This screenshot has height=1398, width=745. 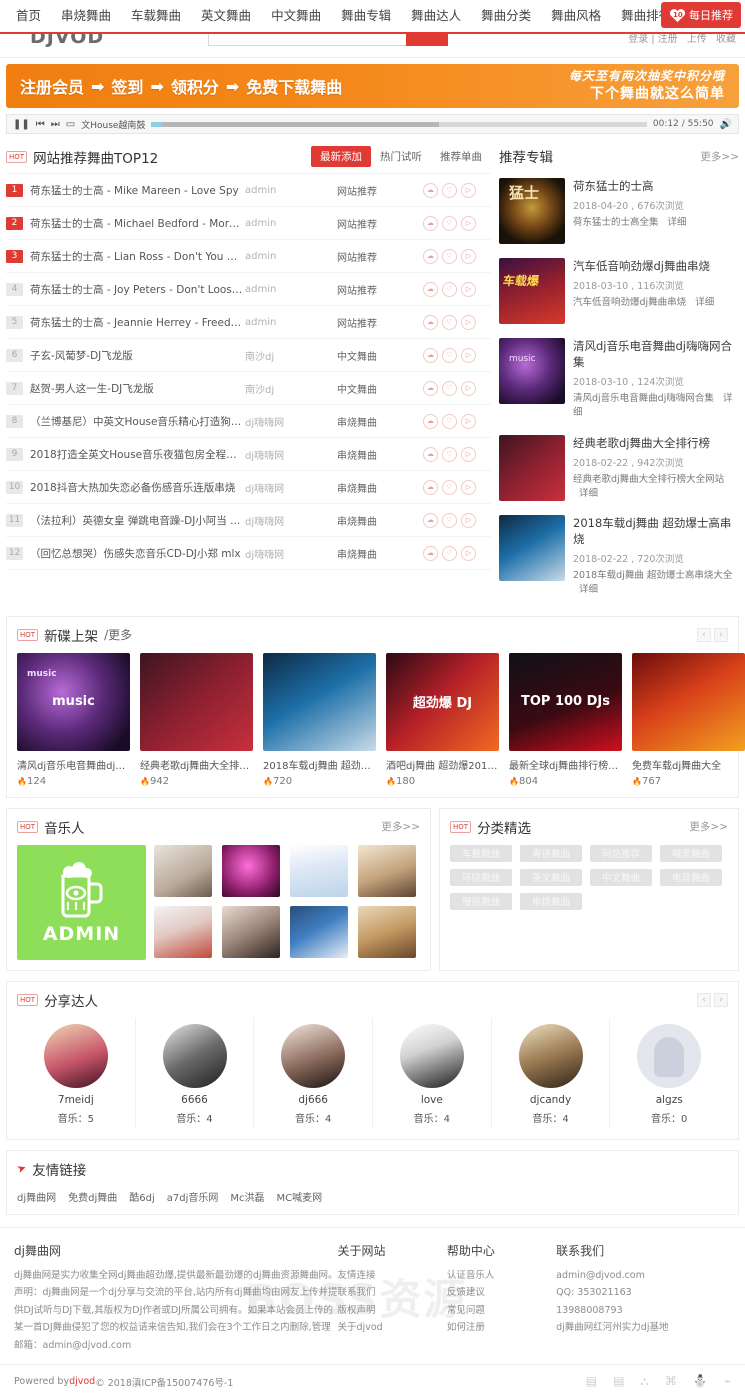 What do you see at coordinates (501, 1293) in the screenshot?
I see `footer-link: 反馈建议` at bounding box center [501, 1293].